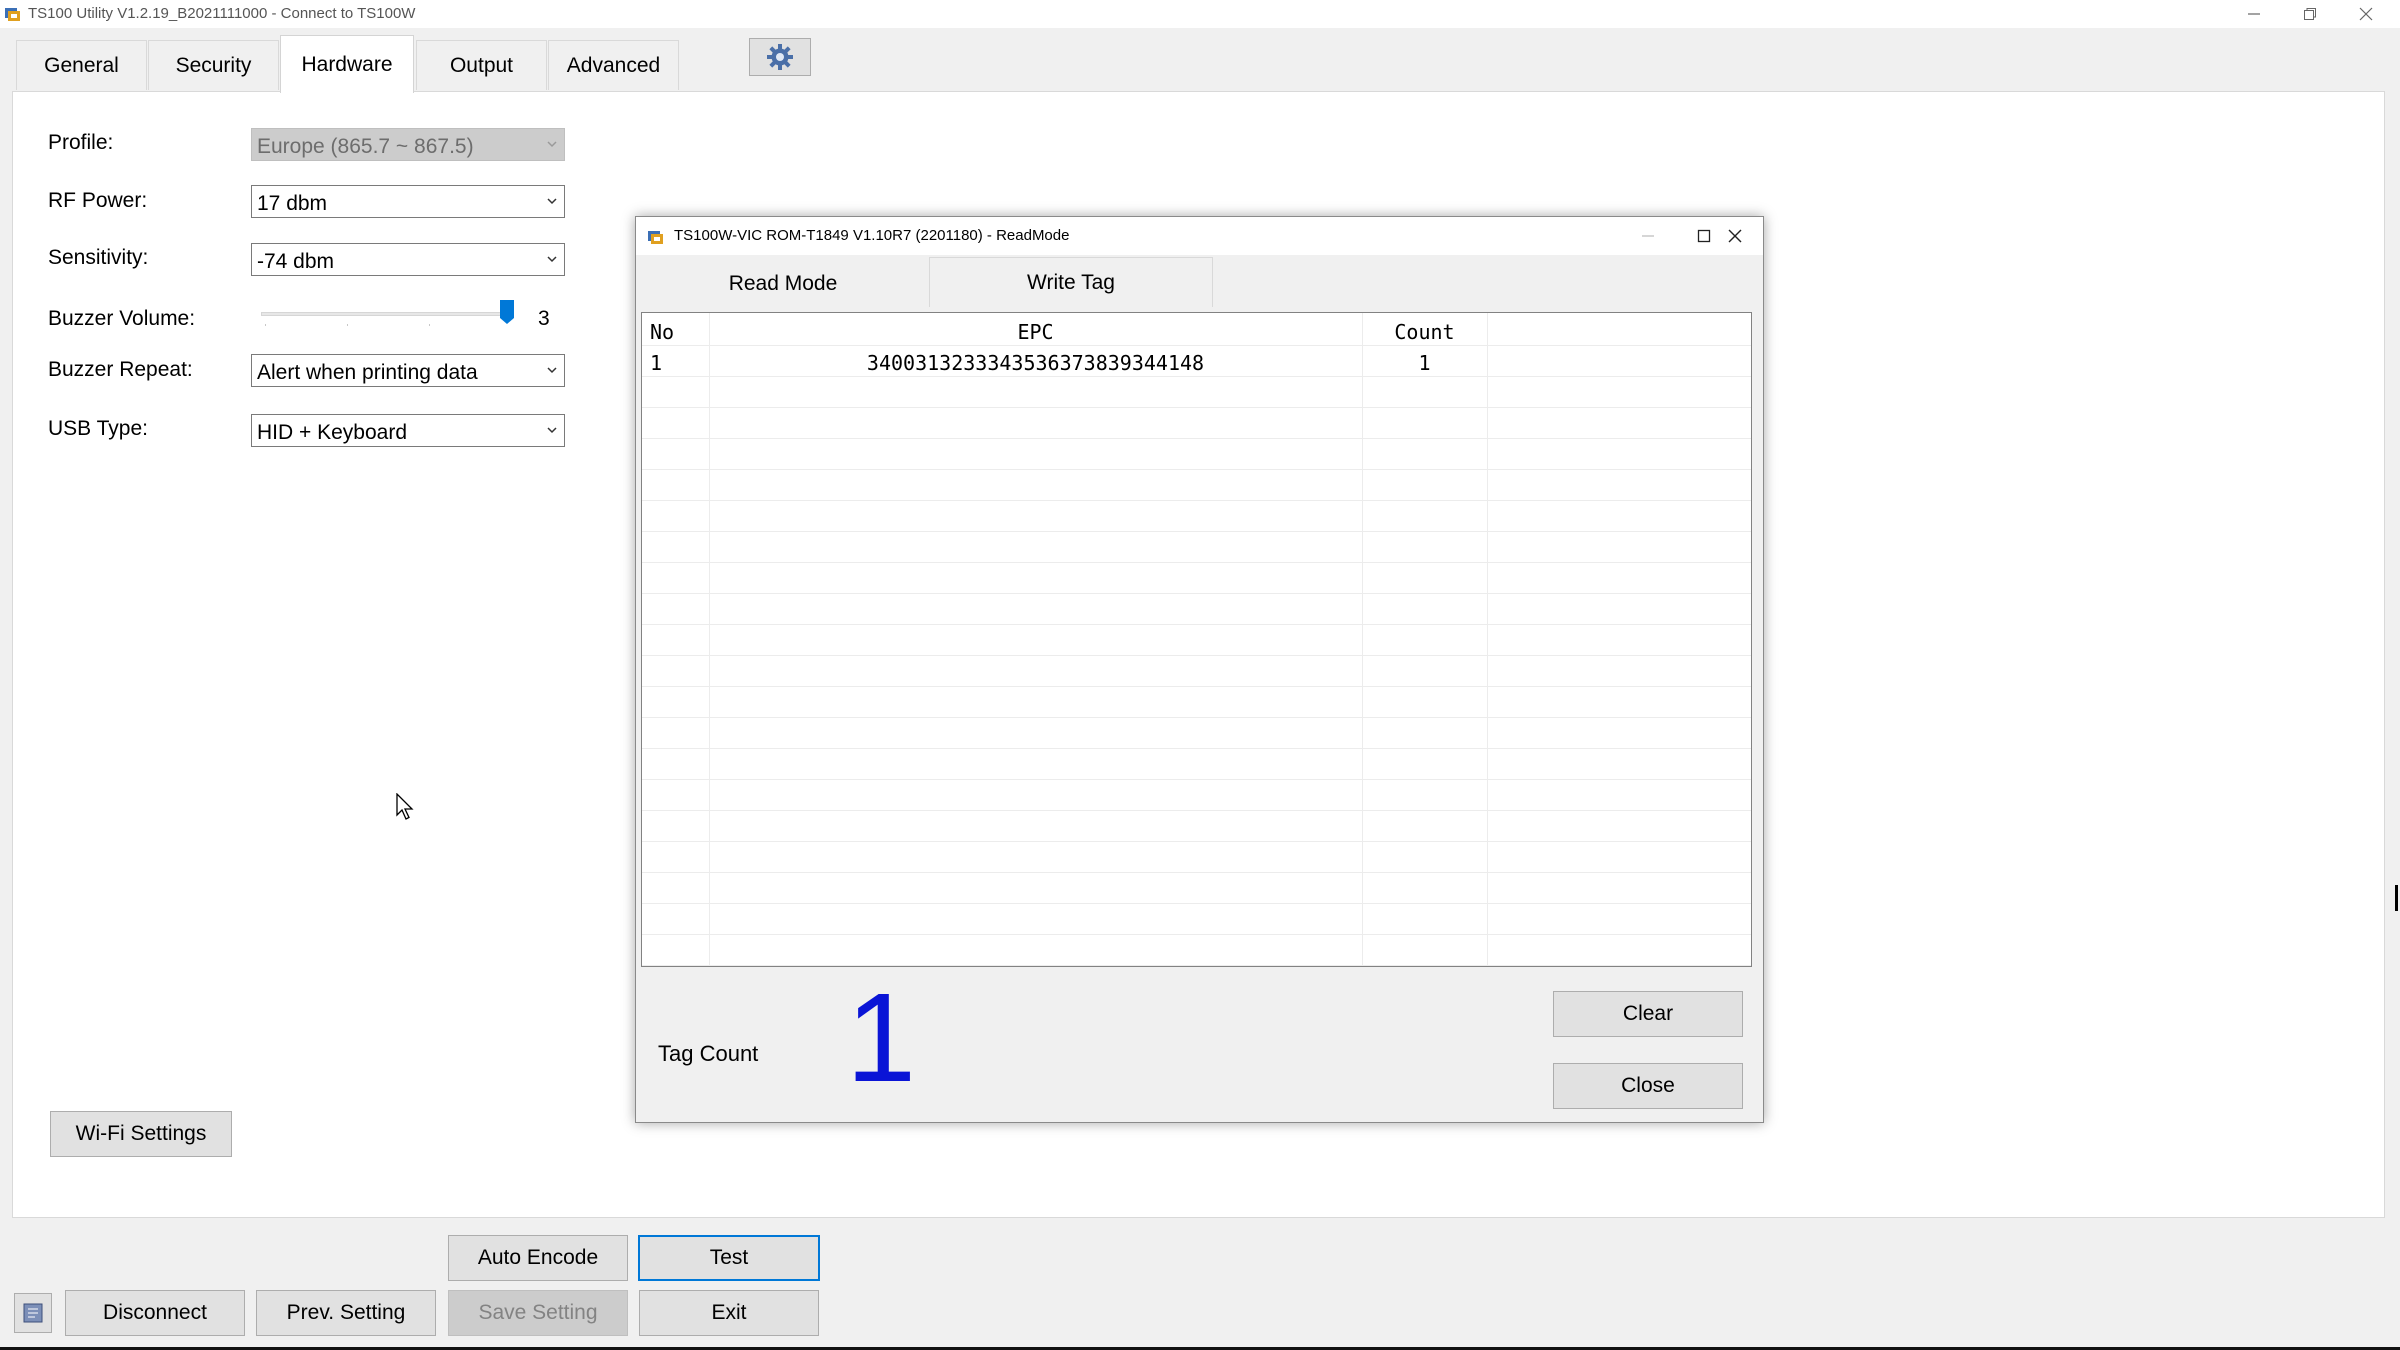 This screenshot has width=2400, height=1350. I want to click on tab-security: Security, so click(213, 65).